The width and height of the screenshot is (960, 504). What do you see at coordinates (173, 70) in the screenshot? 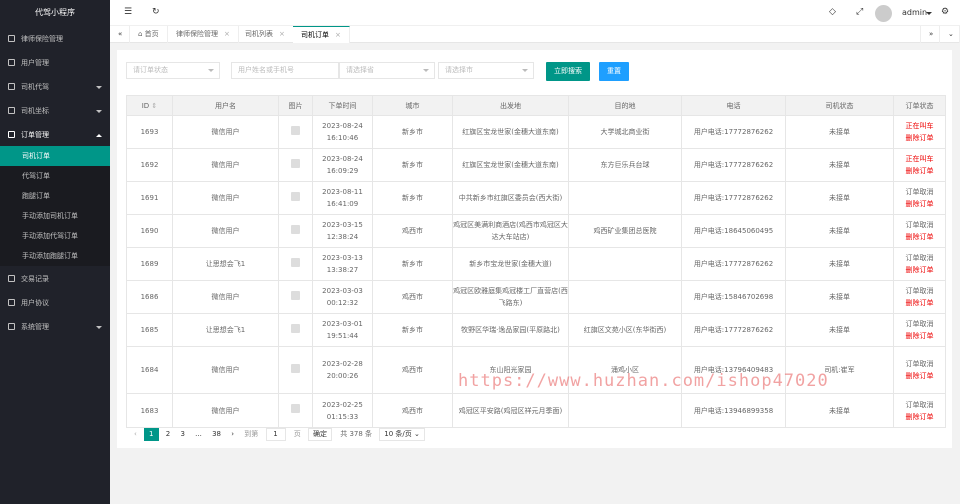
I see `order-status-select: 请订单状态` at bounding box center [173, 70].